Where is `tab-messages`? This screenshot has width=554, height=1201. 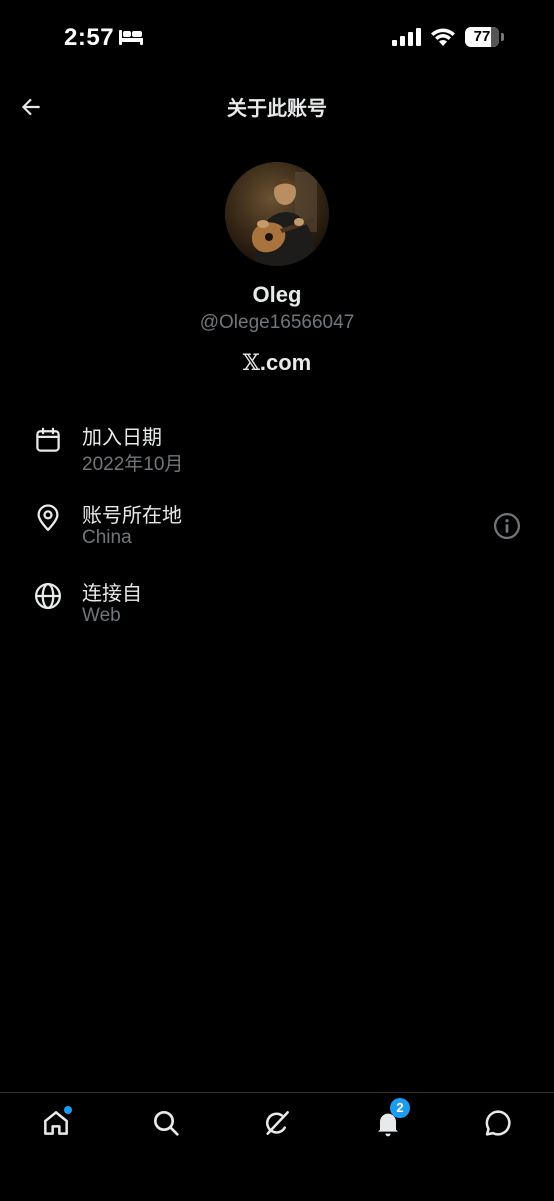
tab-messages is located at coordinates (498, 1123).